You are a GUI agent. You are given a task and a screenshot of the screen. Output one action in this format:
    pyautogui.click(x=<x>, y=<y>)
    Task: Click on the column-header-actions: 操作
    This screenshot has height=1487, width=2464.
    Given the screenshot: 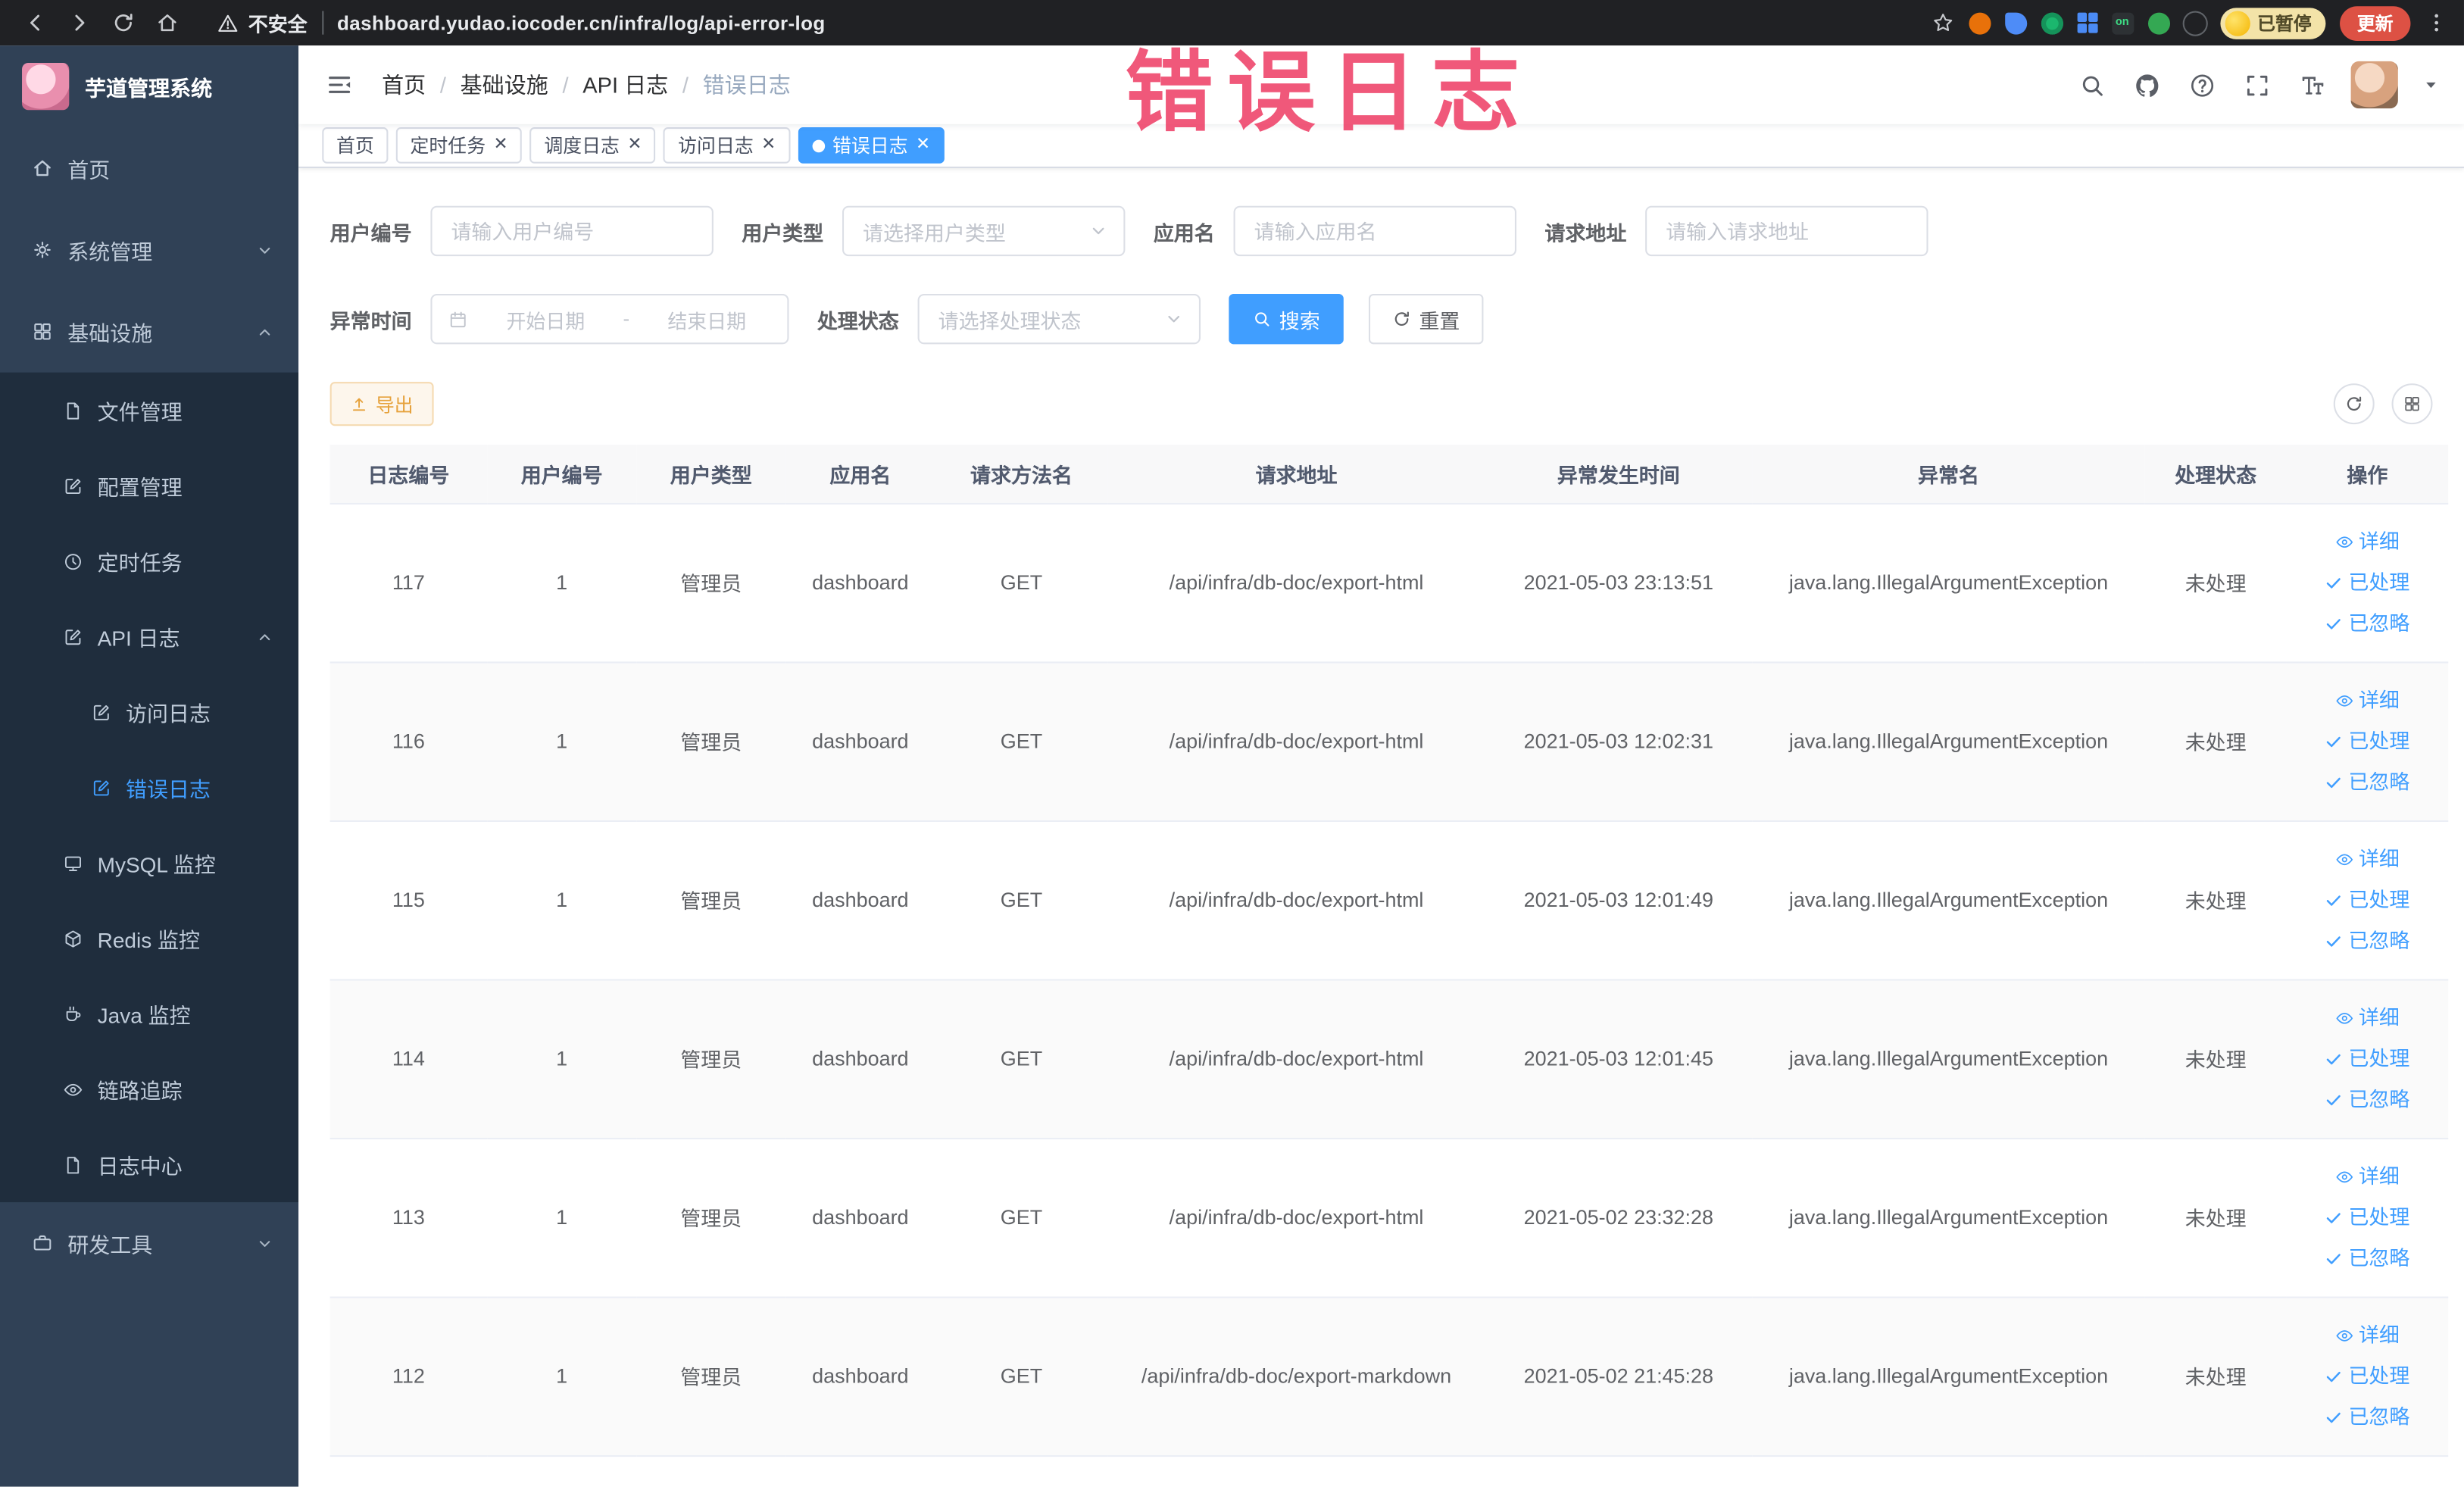 What is the action you would take?
    pyautogui.click(x=2367, y=474)
    